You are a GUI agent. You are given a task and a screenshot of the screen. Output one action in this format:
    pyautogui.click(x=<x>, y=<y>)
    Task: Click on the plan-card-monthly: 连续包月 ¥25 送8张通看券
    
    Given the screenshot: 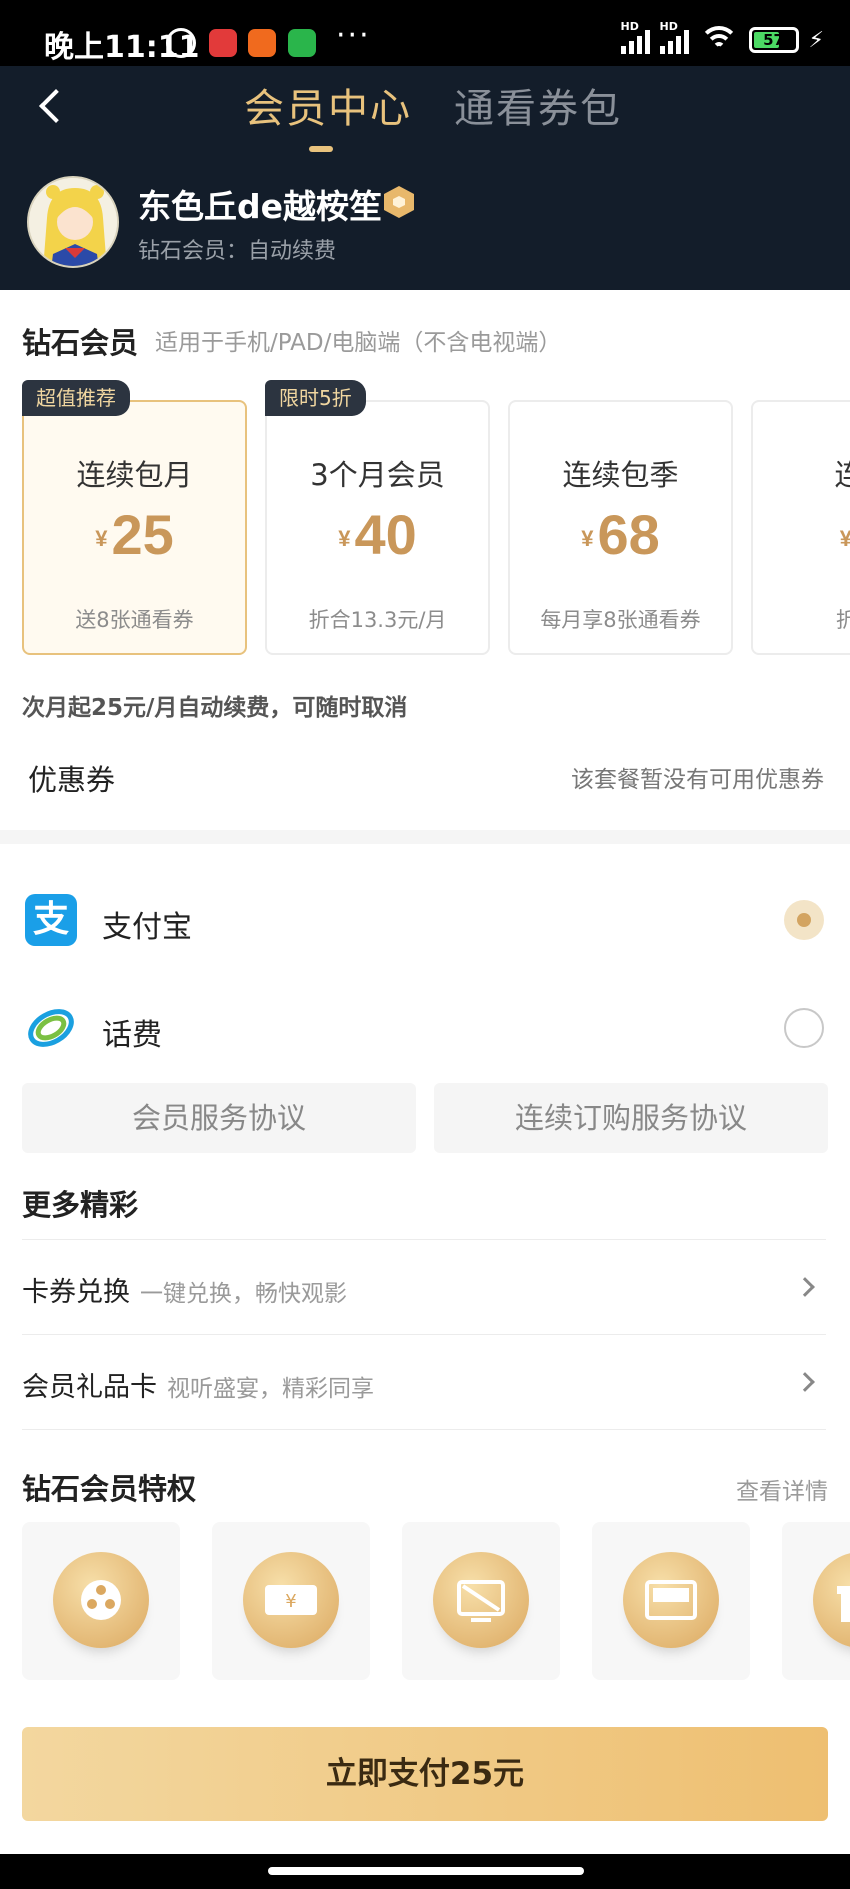 What is the action you would take?
    pyautogui.click(x=134, y=527)
    